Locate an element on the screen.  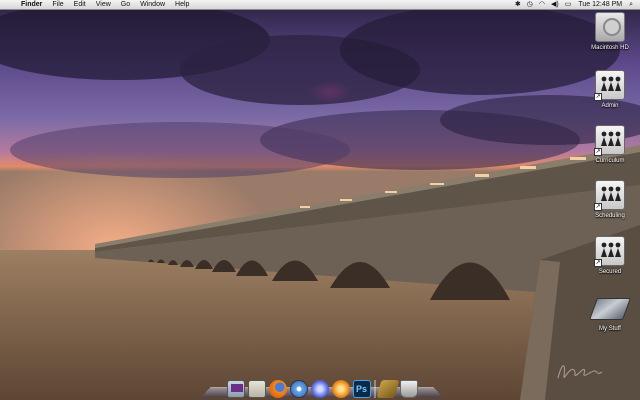
desktop-icon-label: Scheduling is located at coordinates (610, 216).